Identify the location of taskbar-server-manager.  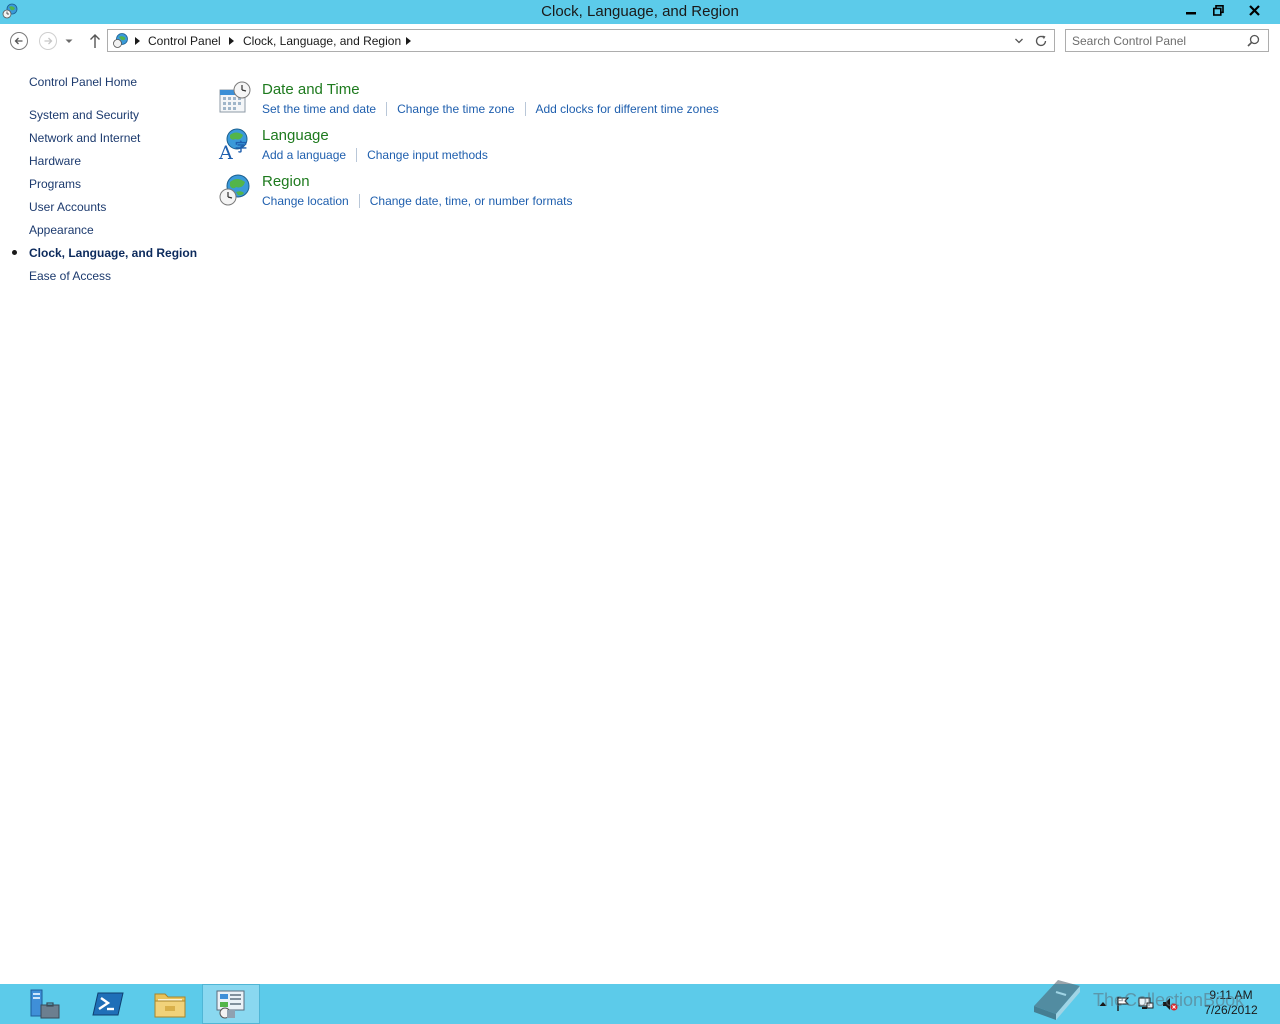
(45, 1004).